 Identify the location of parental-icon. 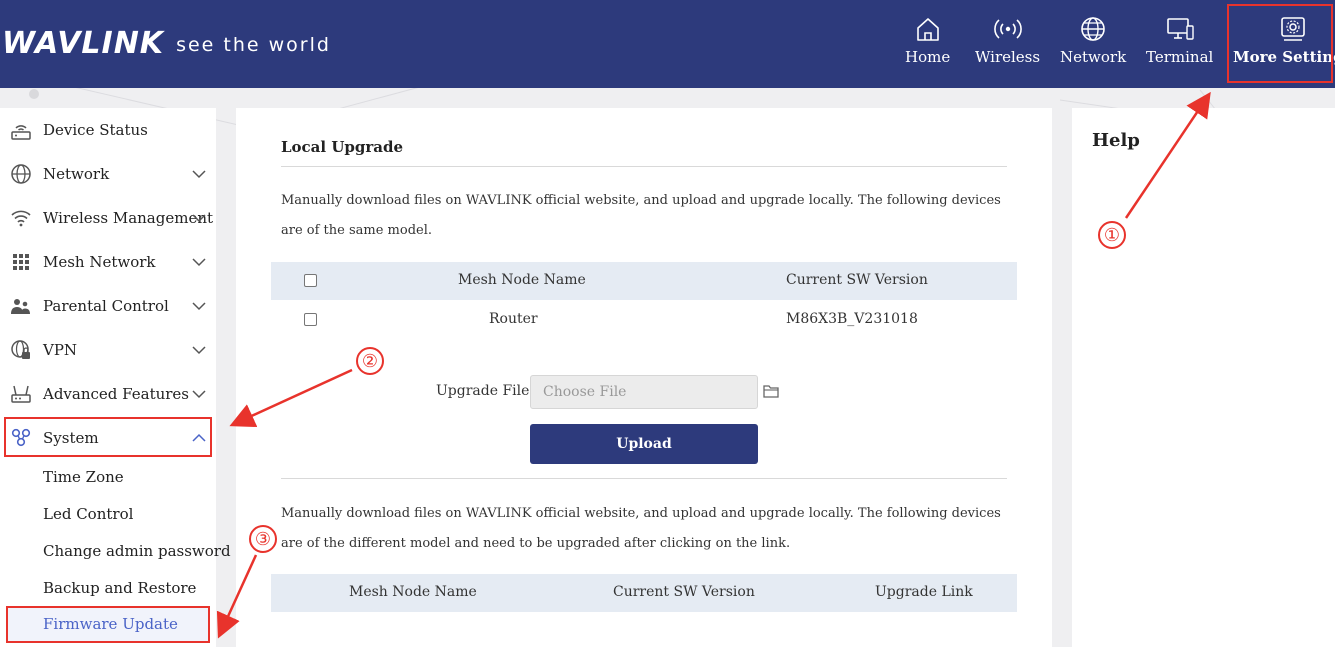
(20, 306).